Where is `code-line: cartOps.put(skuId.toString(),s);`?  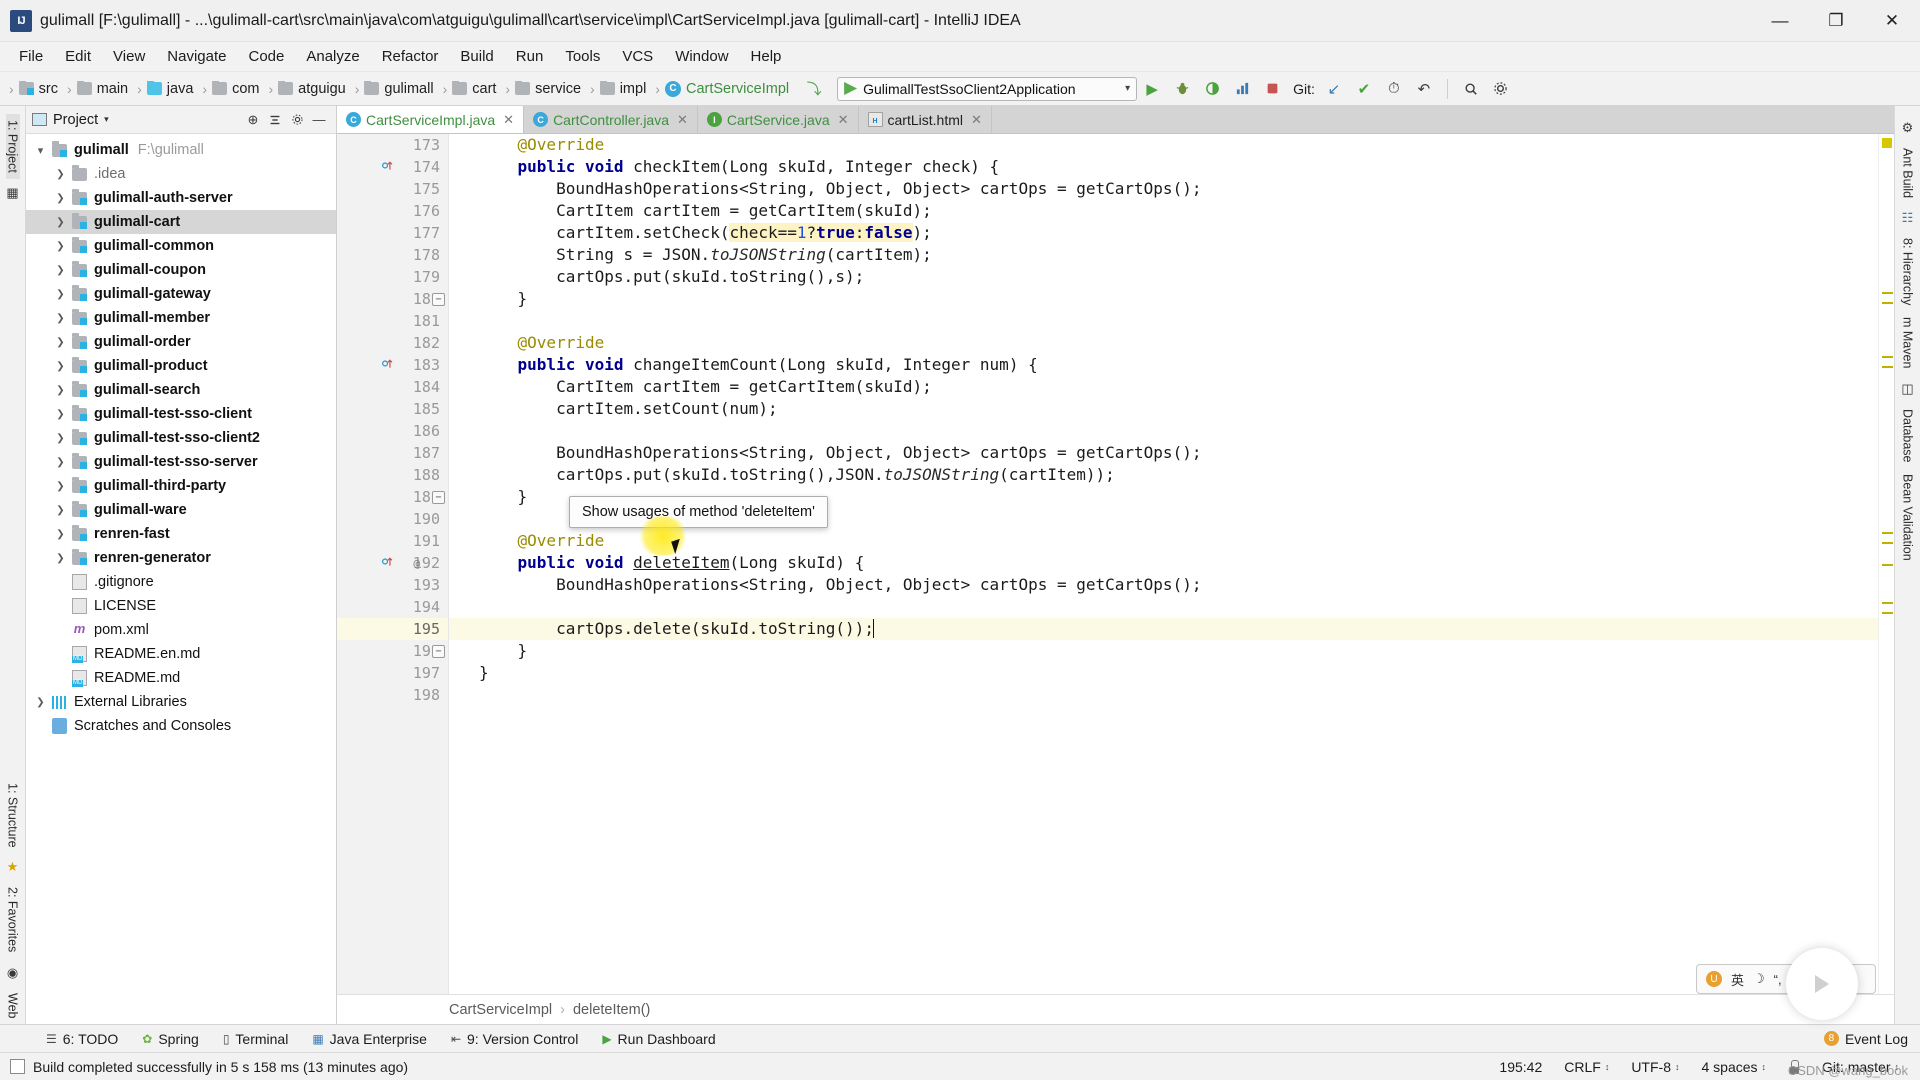 code-line: cartOps.put(skuId.toString(),s); is located at coordinates (1163, 277).